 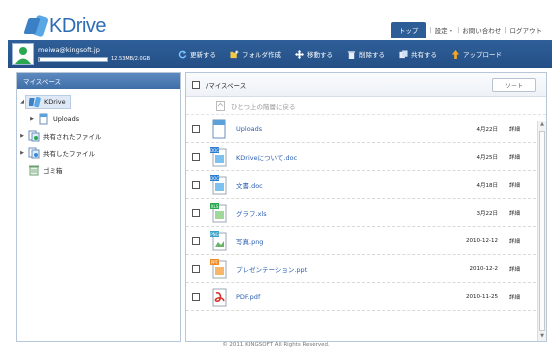 I want to click on new-folder-label: フォルダ作成, so click(x=261, y=55).